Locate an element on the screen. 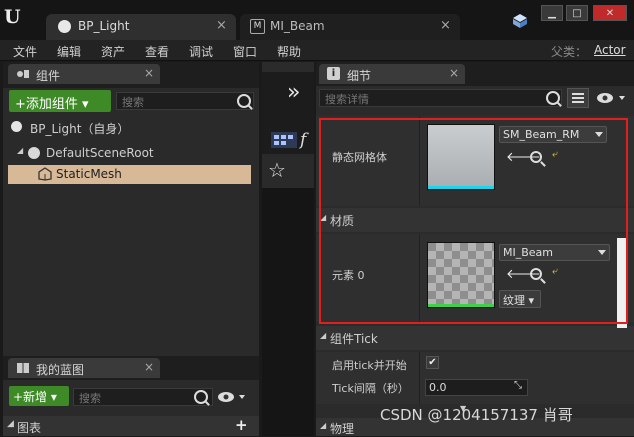 Image resolution: width=634 pixels, height=437 pixels. my-blueprint-panel: 我的蓝图 × +新增 ▾ 搜索 ◢ 图表 + is located at coordinates (131, 396).